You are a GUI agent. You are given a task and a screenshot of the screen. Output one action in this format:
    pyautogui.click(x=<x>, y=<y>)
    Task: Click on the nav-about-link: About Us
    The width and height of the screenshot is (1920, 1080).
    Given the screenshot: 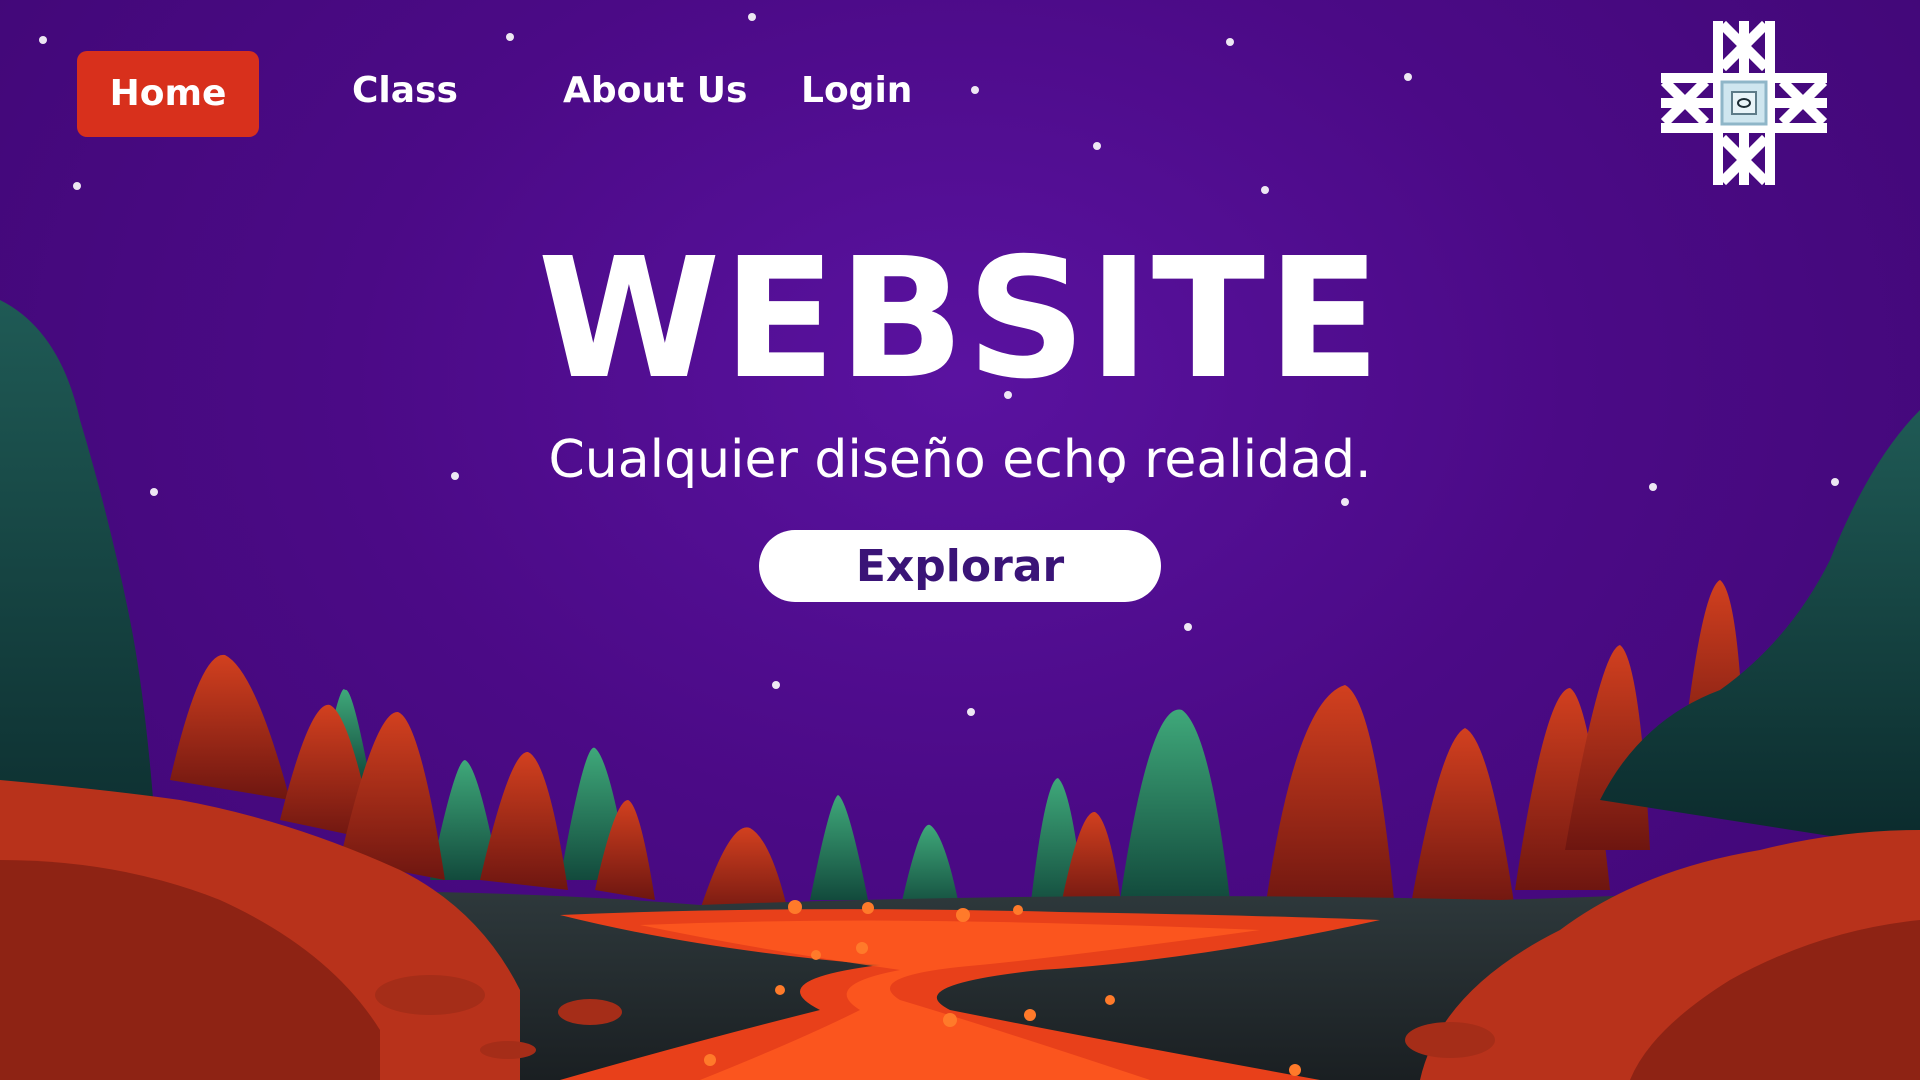 What is the action you would take?
    pyautogui.click(x=655, y=91)
    